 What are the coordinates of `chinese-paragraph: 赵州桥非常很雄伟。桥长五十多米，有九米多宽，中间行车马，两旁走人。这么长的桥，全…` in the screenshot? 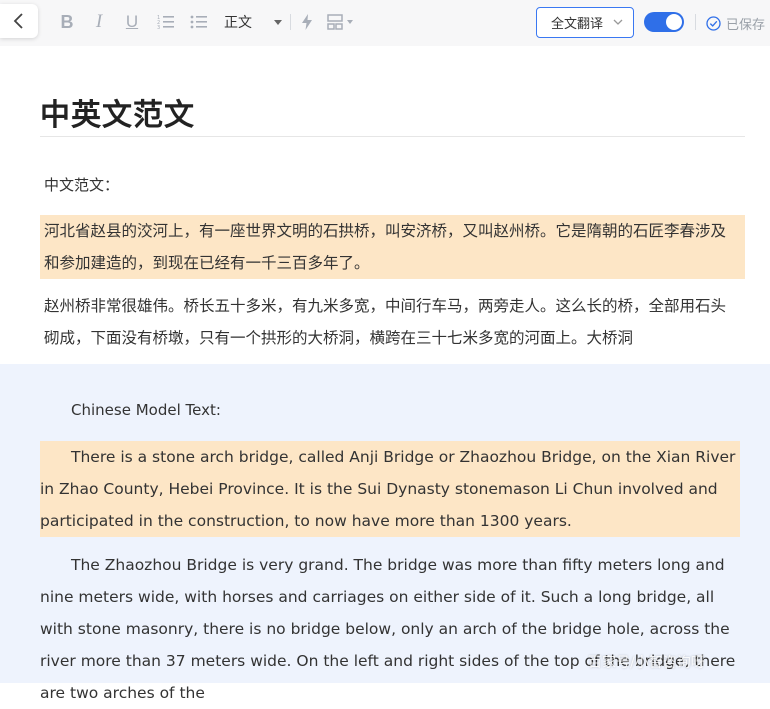 It's located at (392, 327).